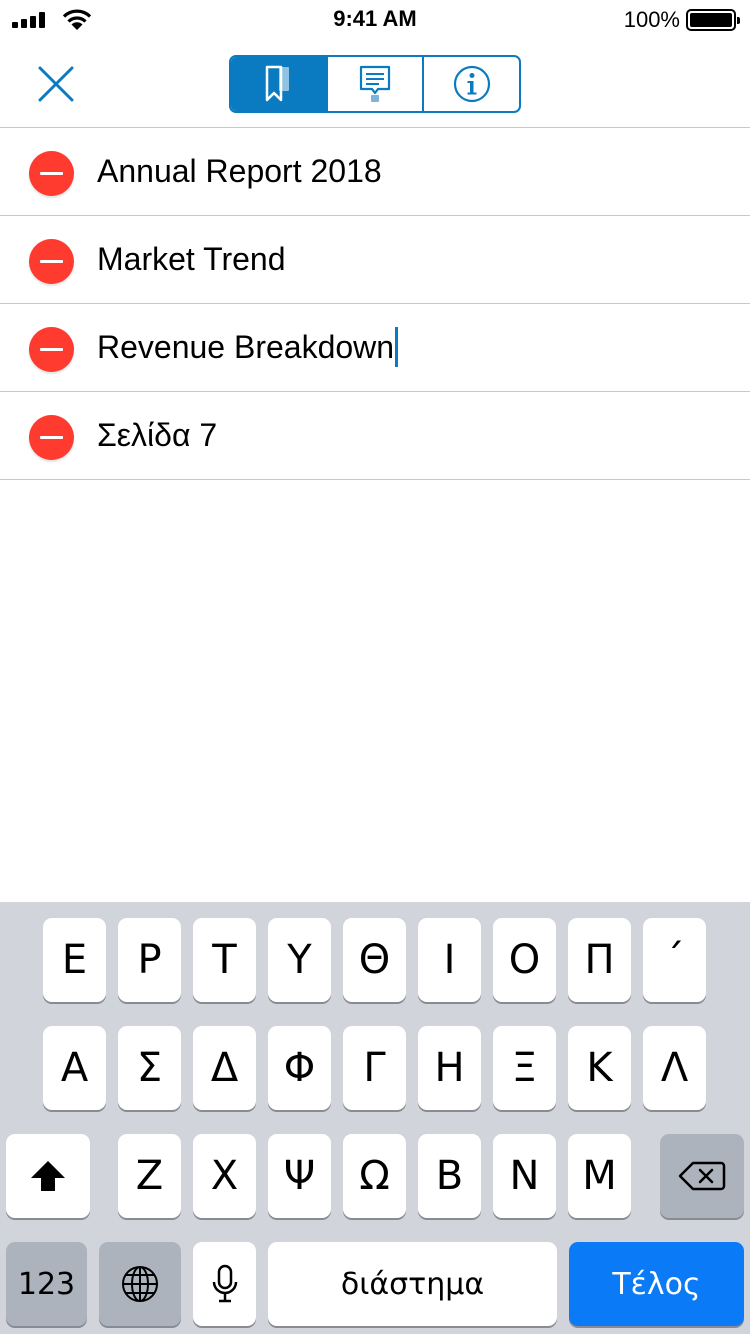  I want to click on bookmark-title-text: Revenue Breakdown, so click(246, 347).